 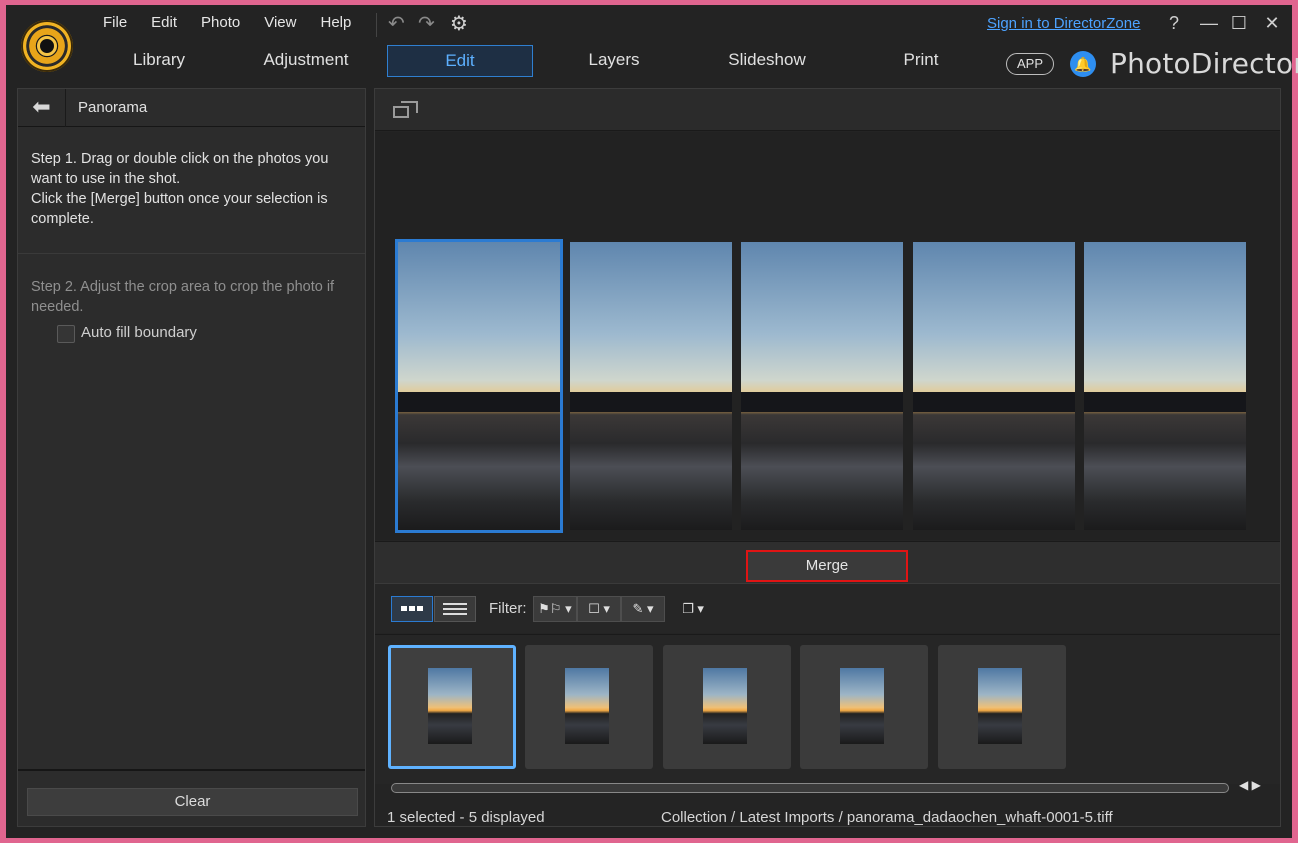 What do you see at coordinates (220, 23) in the screenshot?
I see `menu-photo: Photo` at bounding box center [220, 23].